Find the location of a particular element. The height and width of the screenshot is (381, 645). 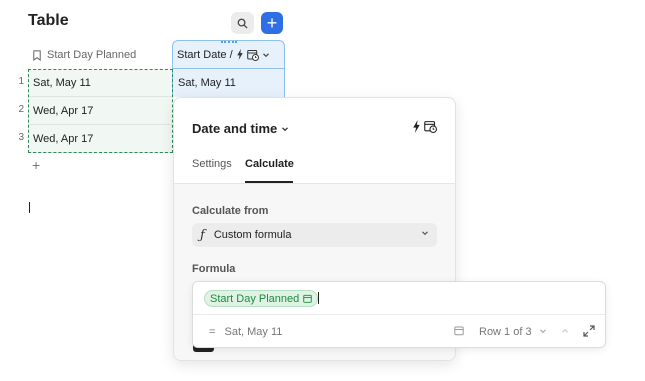

calculate-from-label: Calculate from is located at coordinates (230, 211).